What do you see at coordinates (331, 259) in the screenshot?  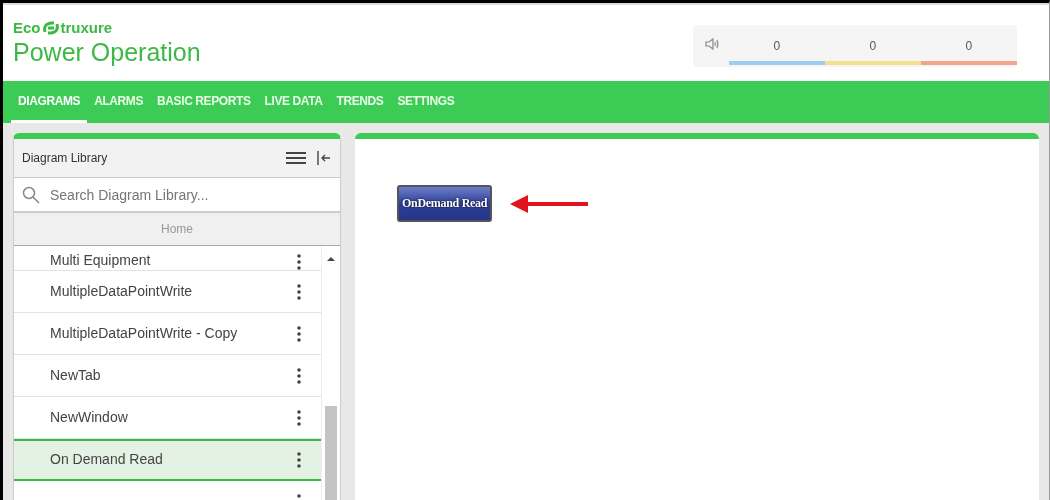 I see `scroll-up-icon` at bounding box center [331, 259].